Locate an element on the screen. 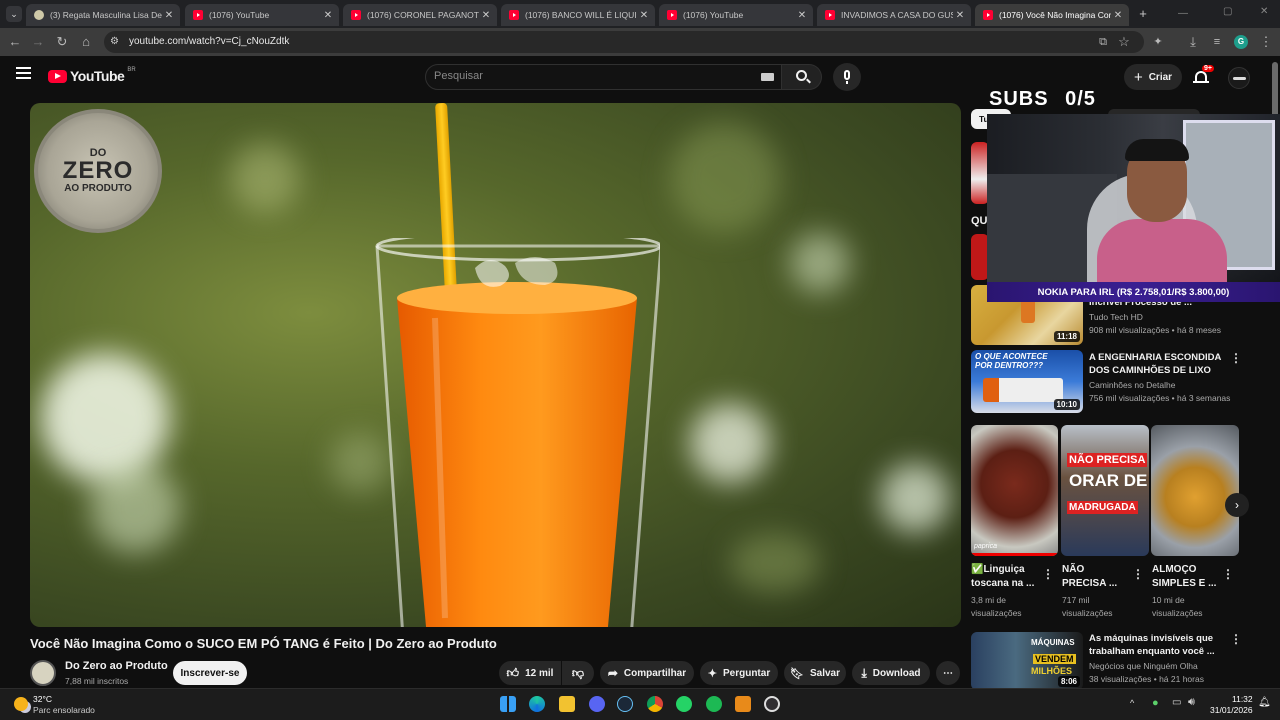 This screenshot has width=1280, height=720. channel-name: Caminhões no Detalhe is located at coordinates (1132, 385).